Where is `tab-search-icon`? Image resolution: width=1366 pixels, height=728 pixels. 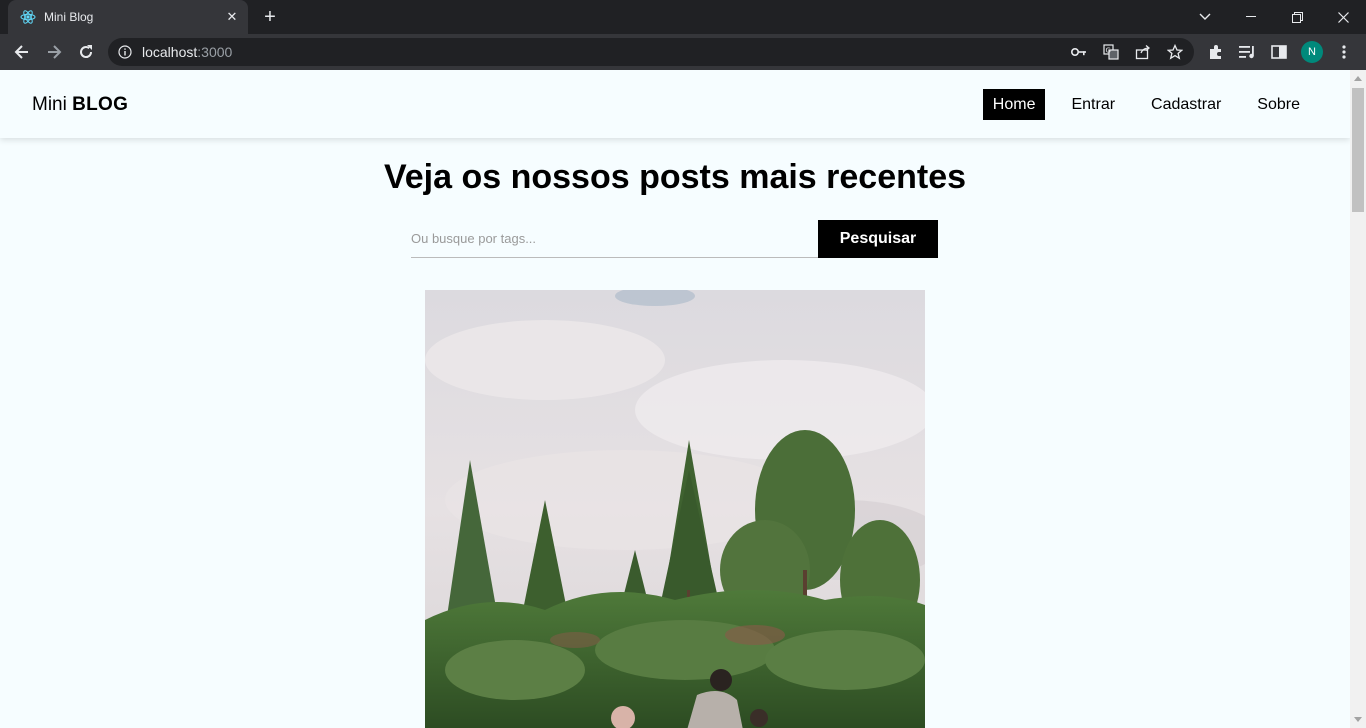 tab-search-icon is located at coordinates (1205, 17).